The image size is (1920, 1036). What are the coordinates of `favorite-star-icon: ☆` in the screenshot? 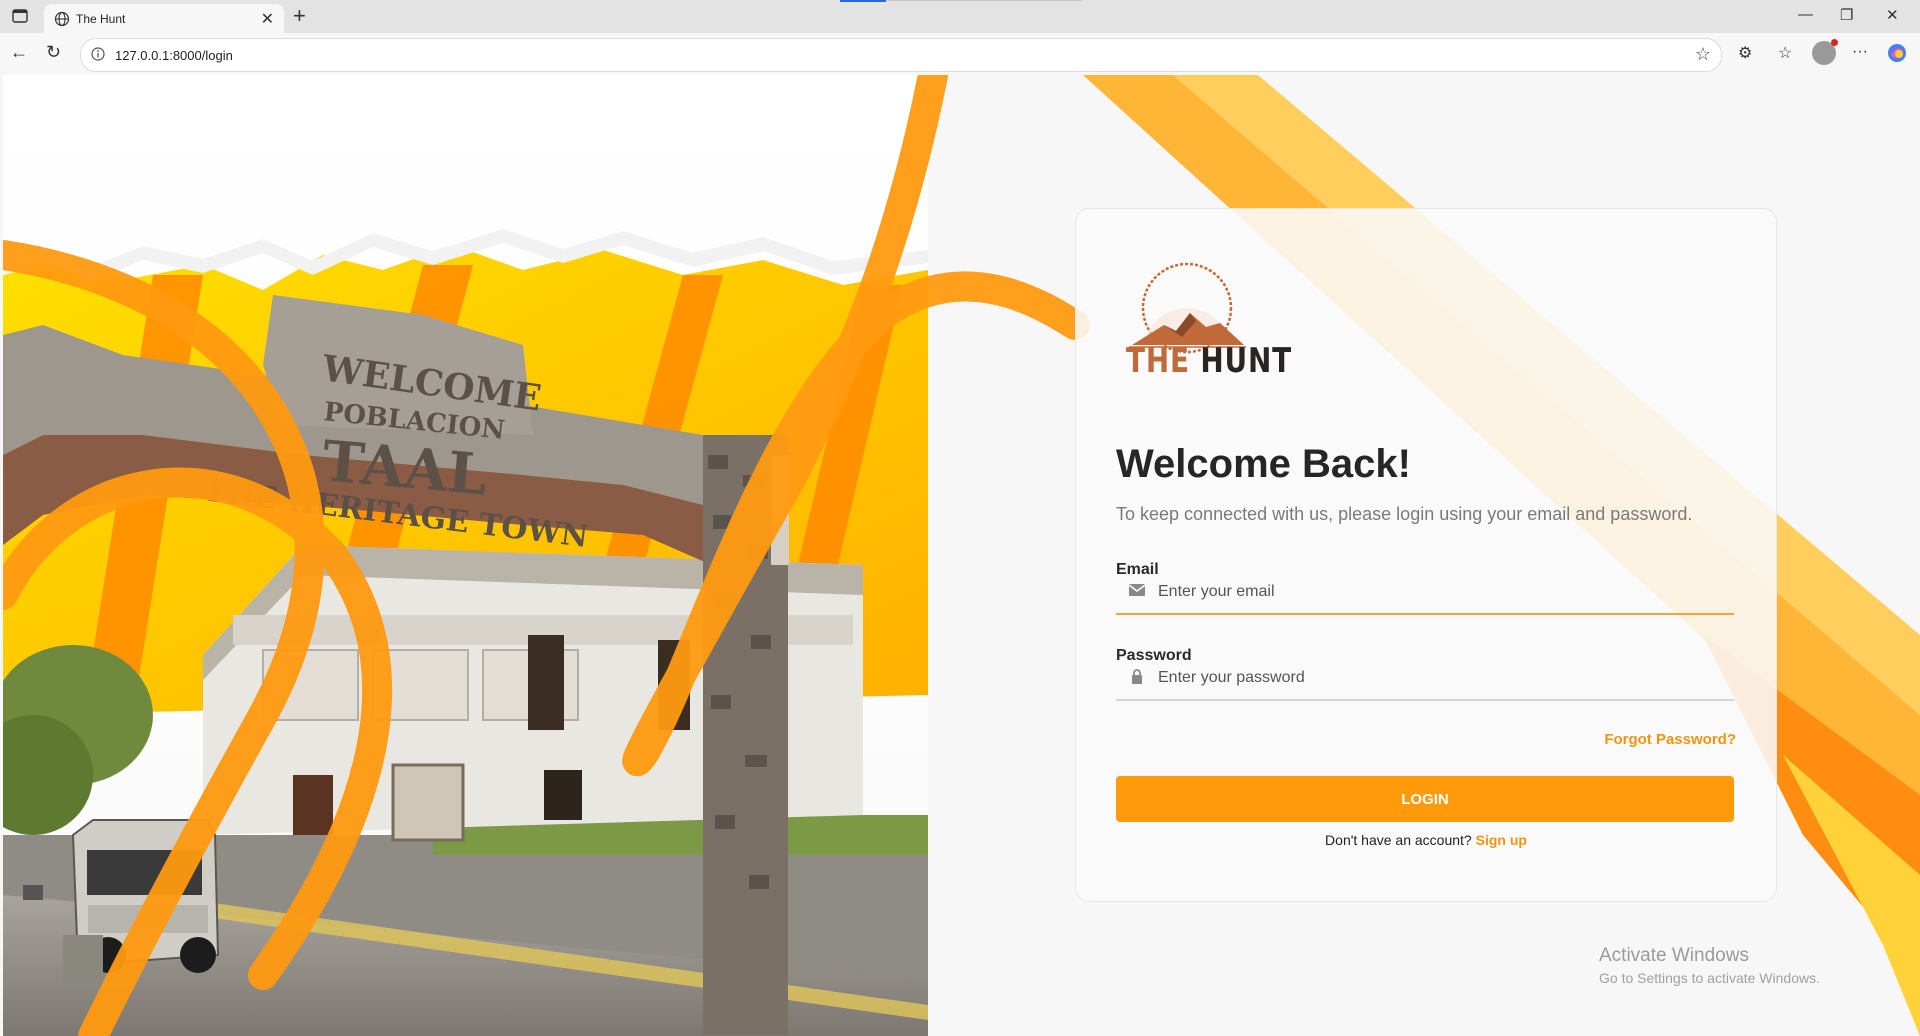 It's located at (1703, 54).